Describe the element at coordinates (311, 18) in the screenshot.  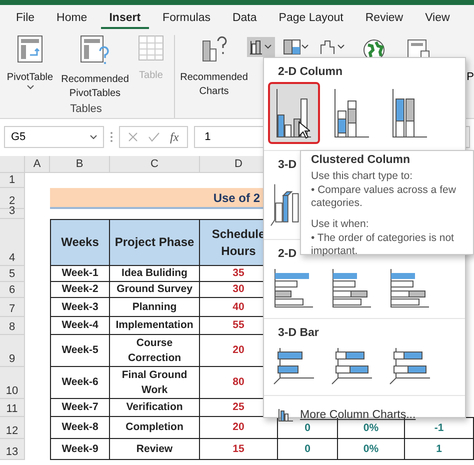
I see `ribbon-tab: Page Layout` at that location.